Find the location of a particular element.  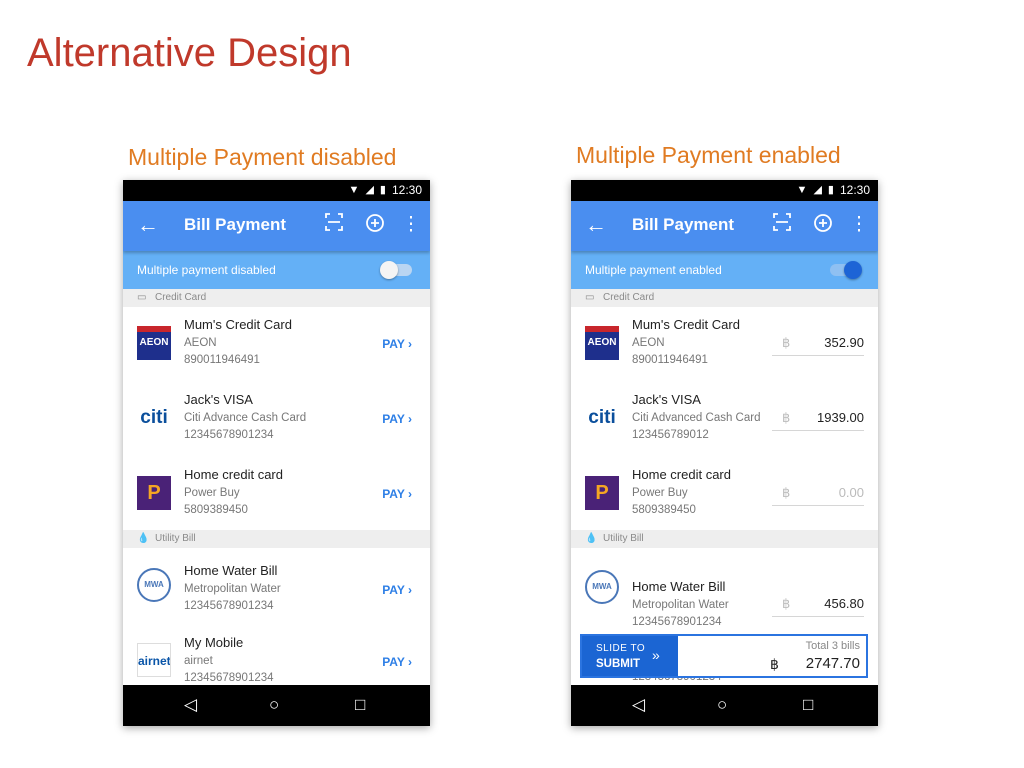

amount-input: ฿ 1939.00 is located at coordinates (818, 419).